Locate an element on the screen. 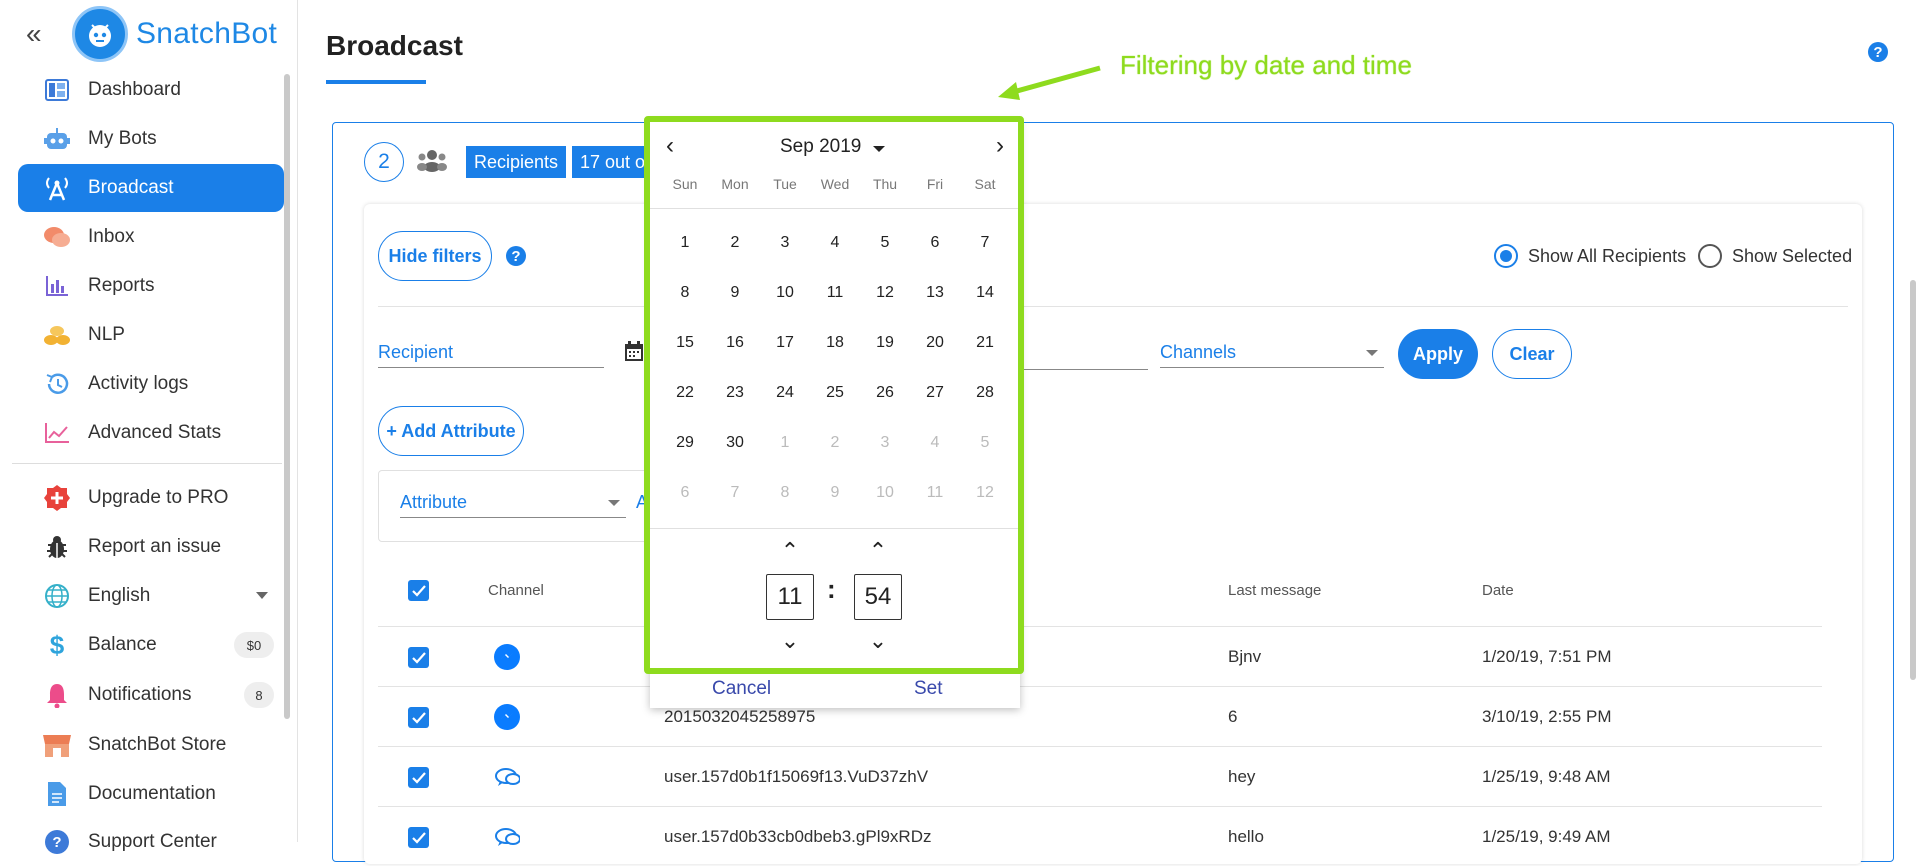 The image size is (1920, 866). robot-icon is located at coordinates (57, 139).